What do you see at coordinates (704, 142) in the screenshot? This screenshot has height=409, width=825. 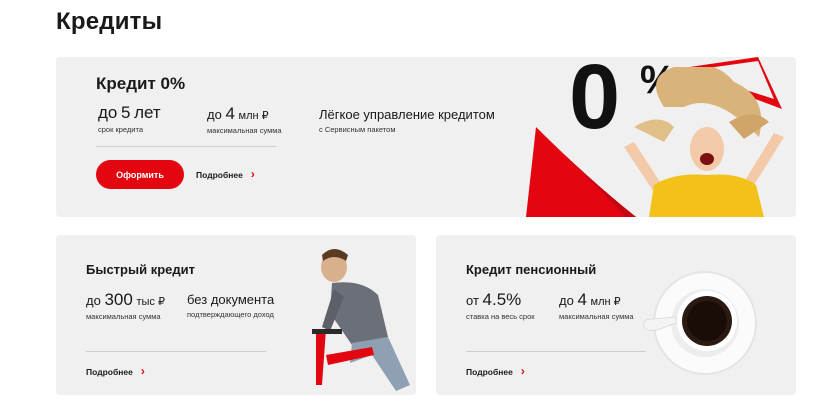 I see `woman-illustration` at bounding box center [704, 142].